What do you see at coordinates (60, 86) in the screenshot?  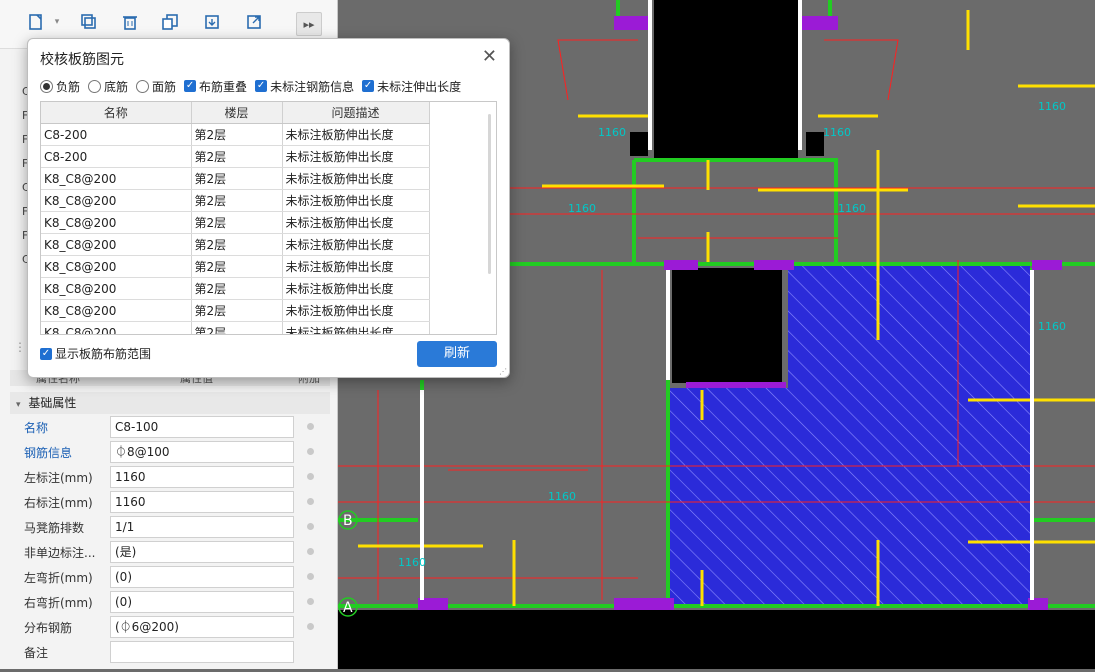 I see `rebar-type-radio: 负筋` at bounding box center [60, 86].